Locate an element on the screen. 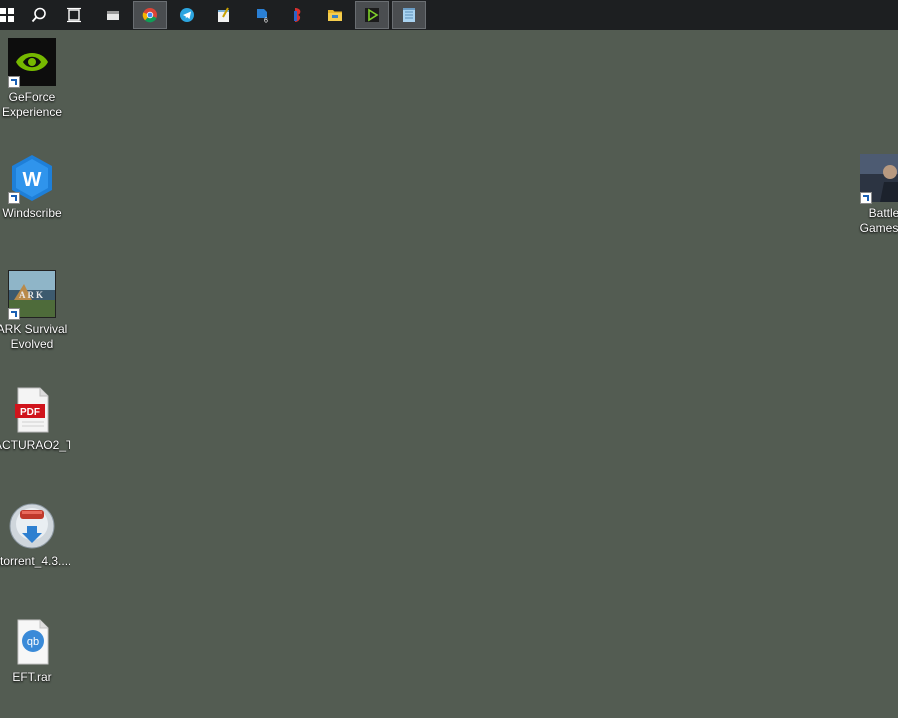 The width and height of the screenshot is (898, 718). svg-text: W is located at coordinates (32, 180).